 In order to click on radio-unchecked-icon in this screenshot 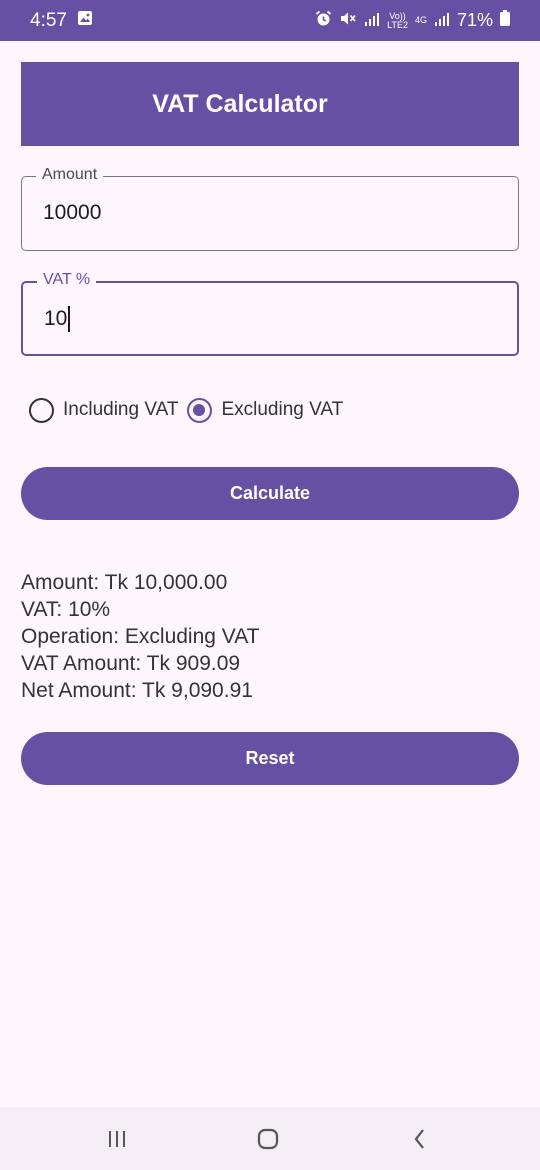, I will do `click(41, 410)`.